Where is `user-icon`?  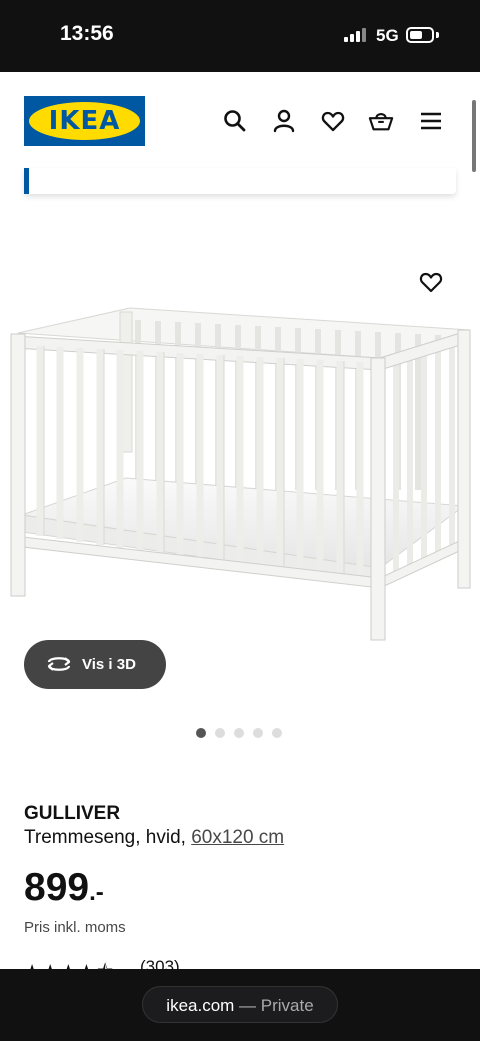 user-icon is located at coordinates (284, 121).